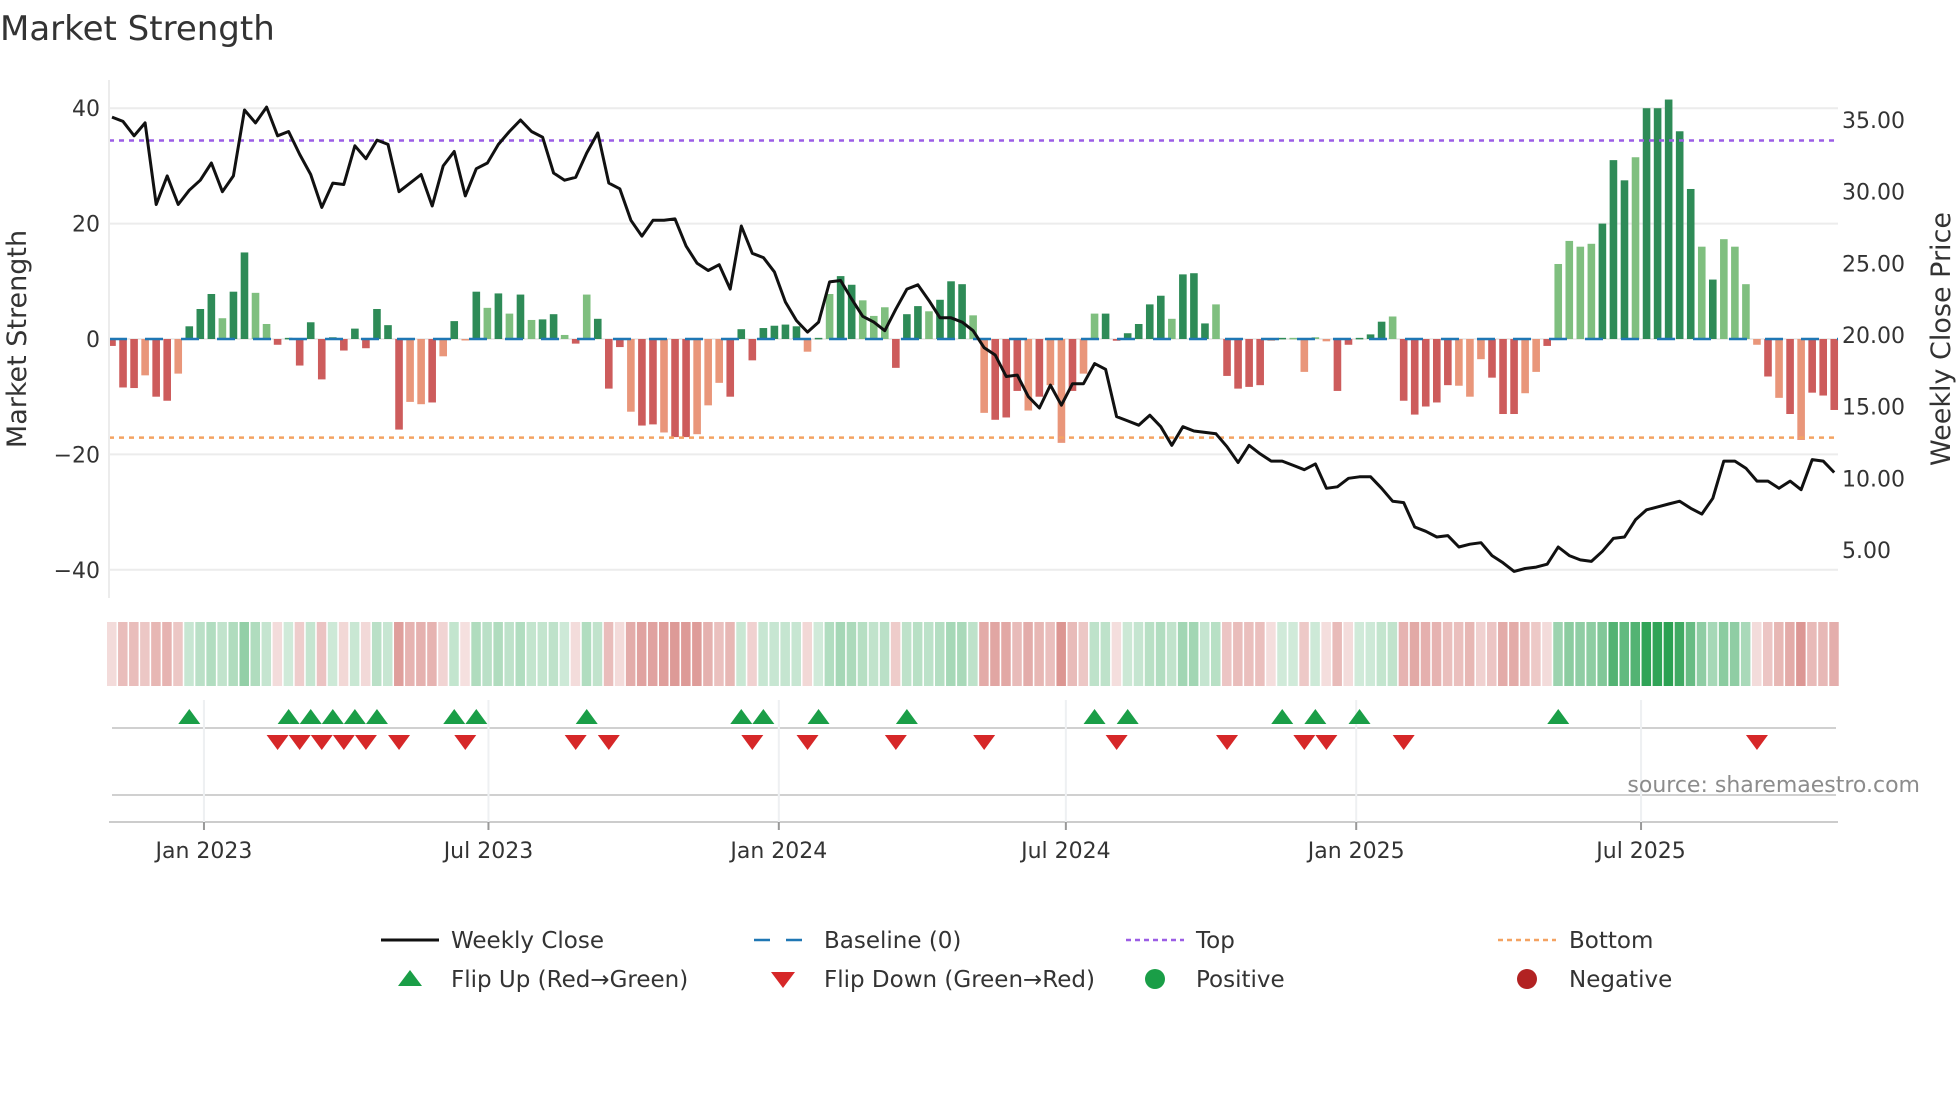  Describe the element at coordinates (1873, 408) in the screenshot. I see `y2-tick-label: 15.00` at that location.